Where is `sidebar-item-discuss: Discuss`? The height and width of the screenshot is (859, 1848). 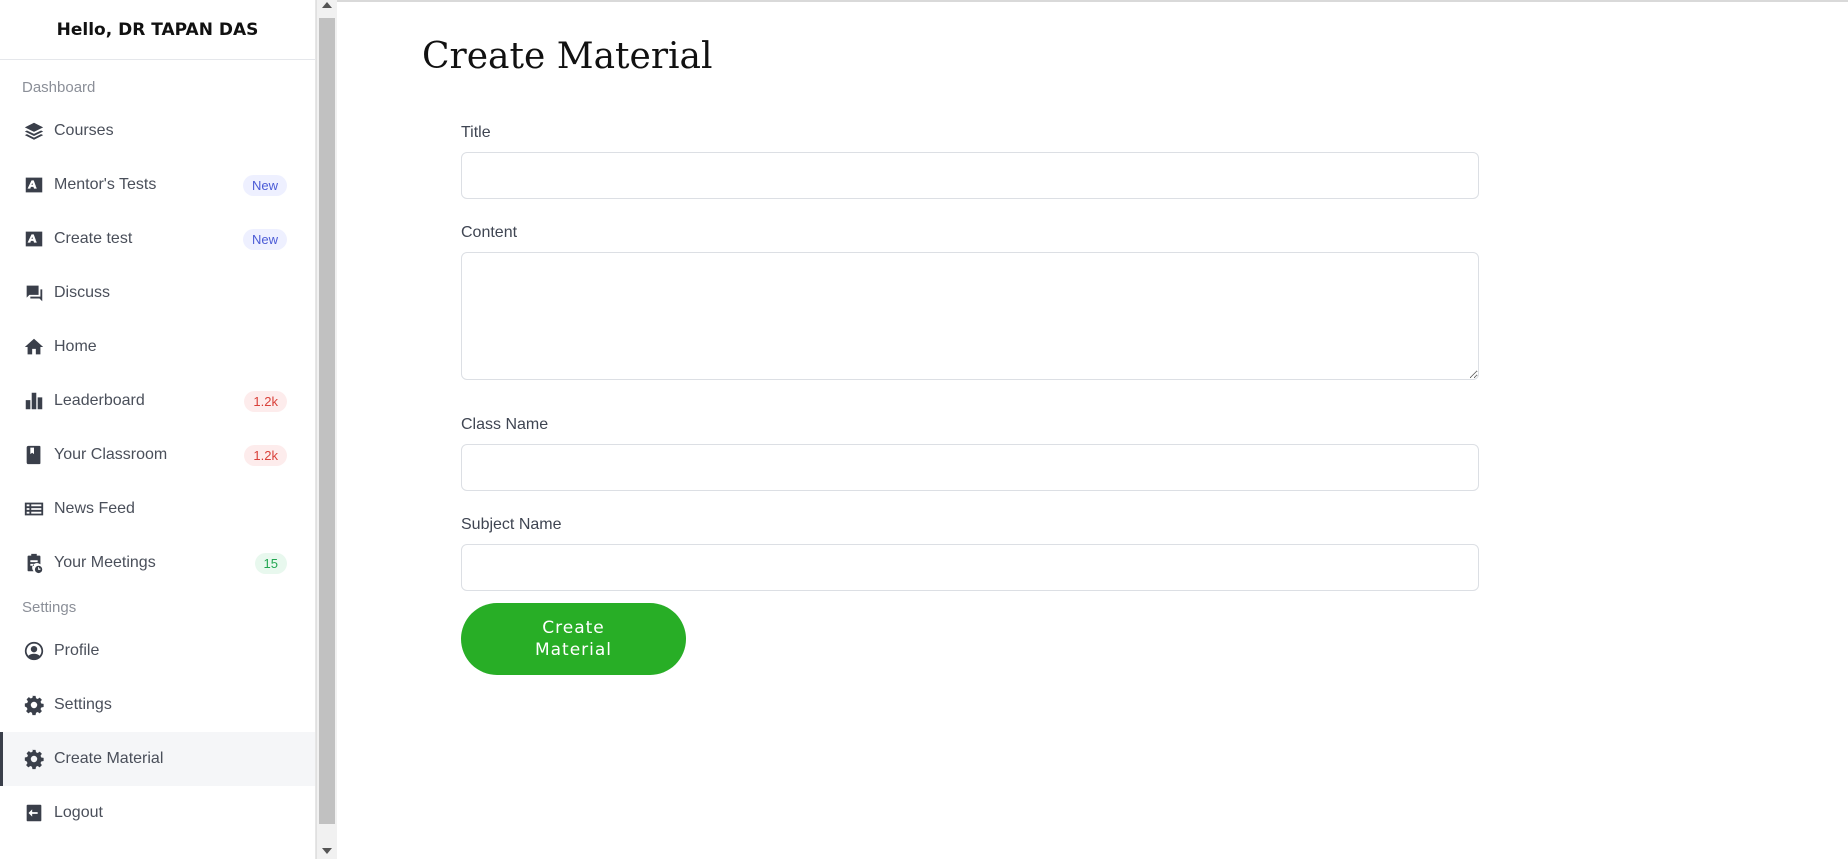
sidebar-item-discuss: Discuss is located at coordinates (157, 293).